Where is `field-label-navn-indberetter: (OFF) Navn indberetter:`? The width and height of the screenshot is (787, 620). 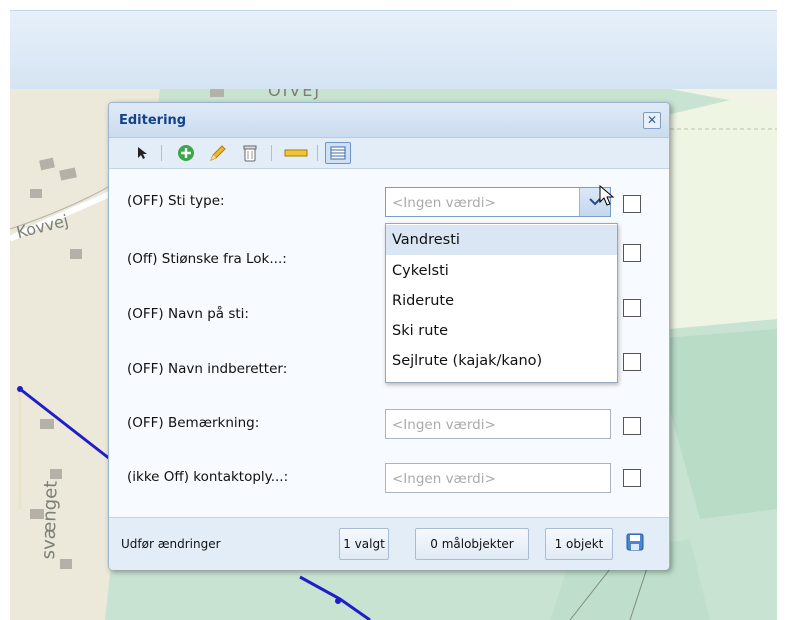
field-label-navn-indberetter: (OFF) Navn indberetter: is located at coordinates (207, 369).